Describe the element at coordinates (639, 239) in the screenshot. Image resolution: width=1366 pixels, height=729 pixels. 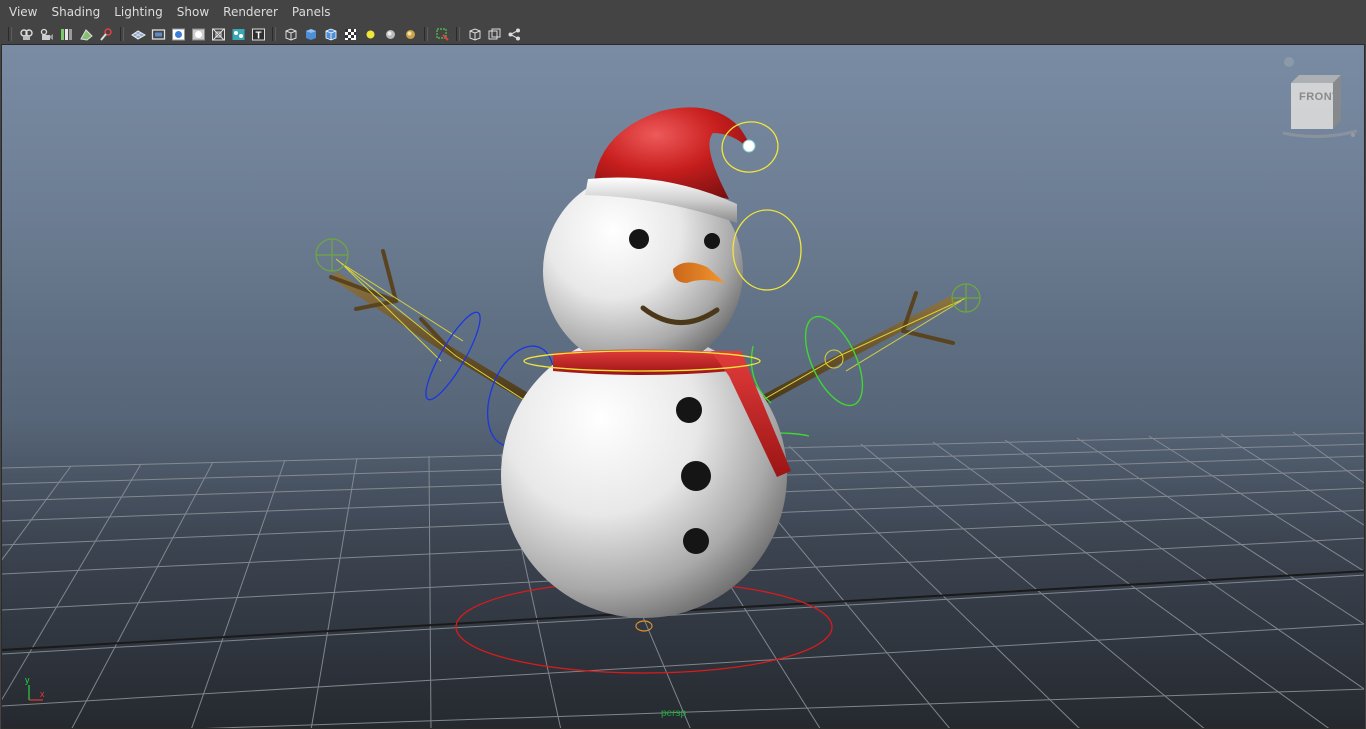
I see `left-eye` at that location.